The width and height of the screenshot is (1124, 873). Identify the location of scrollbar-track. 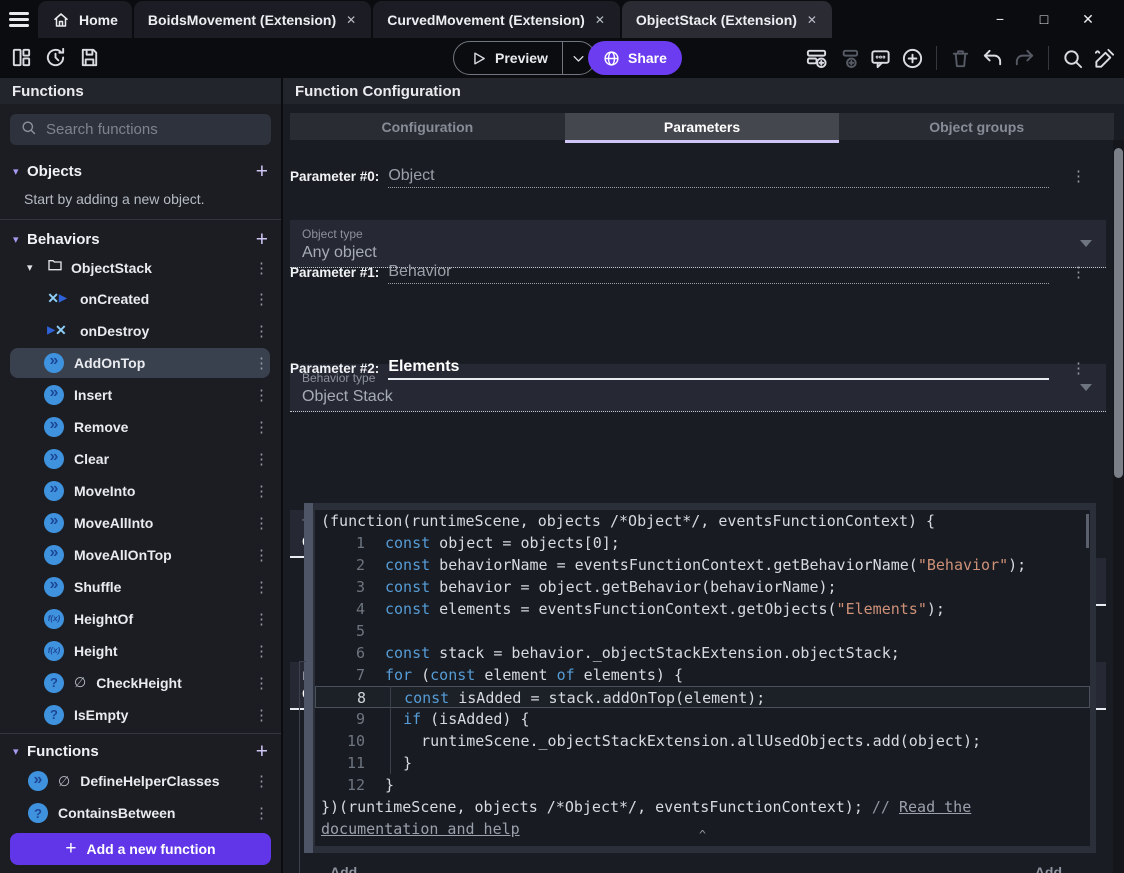
(1118, 506).